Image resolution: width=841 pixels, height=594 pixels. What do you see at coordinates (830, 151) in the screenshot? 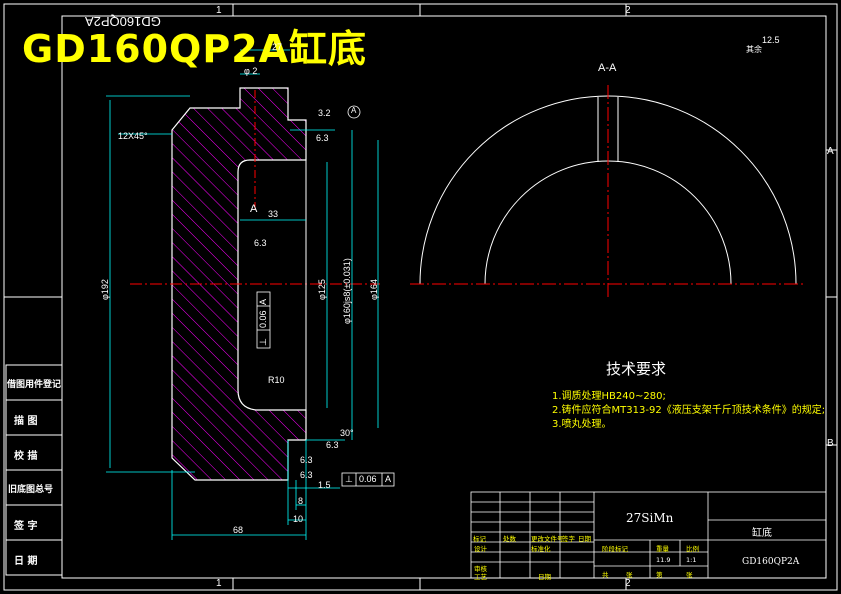
I see `zone-right-a: A` at bounding box center [830, 151].